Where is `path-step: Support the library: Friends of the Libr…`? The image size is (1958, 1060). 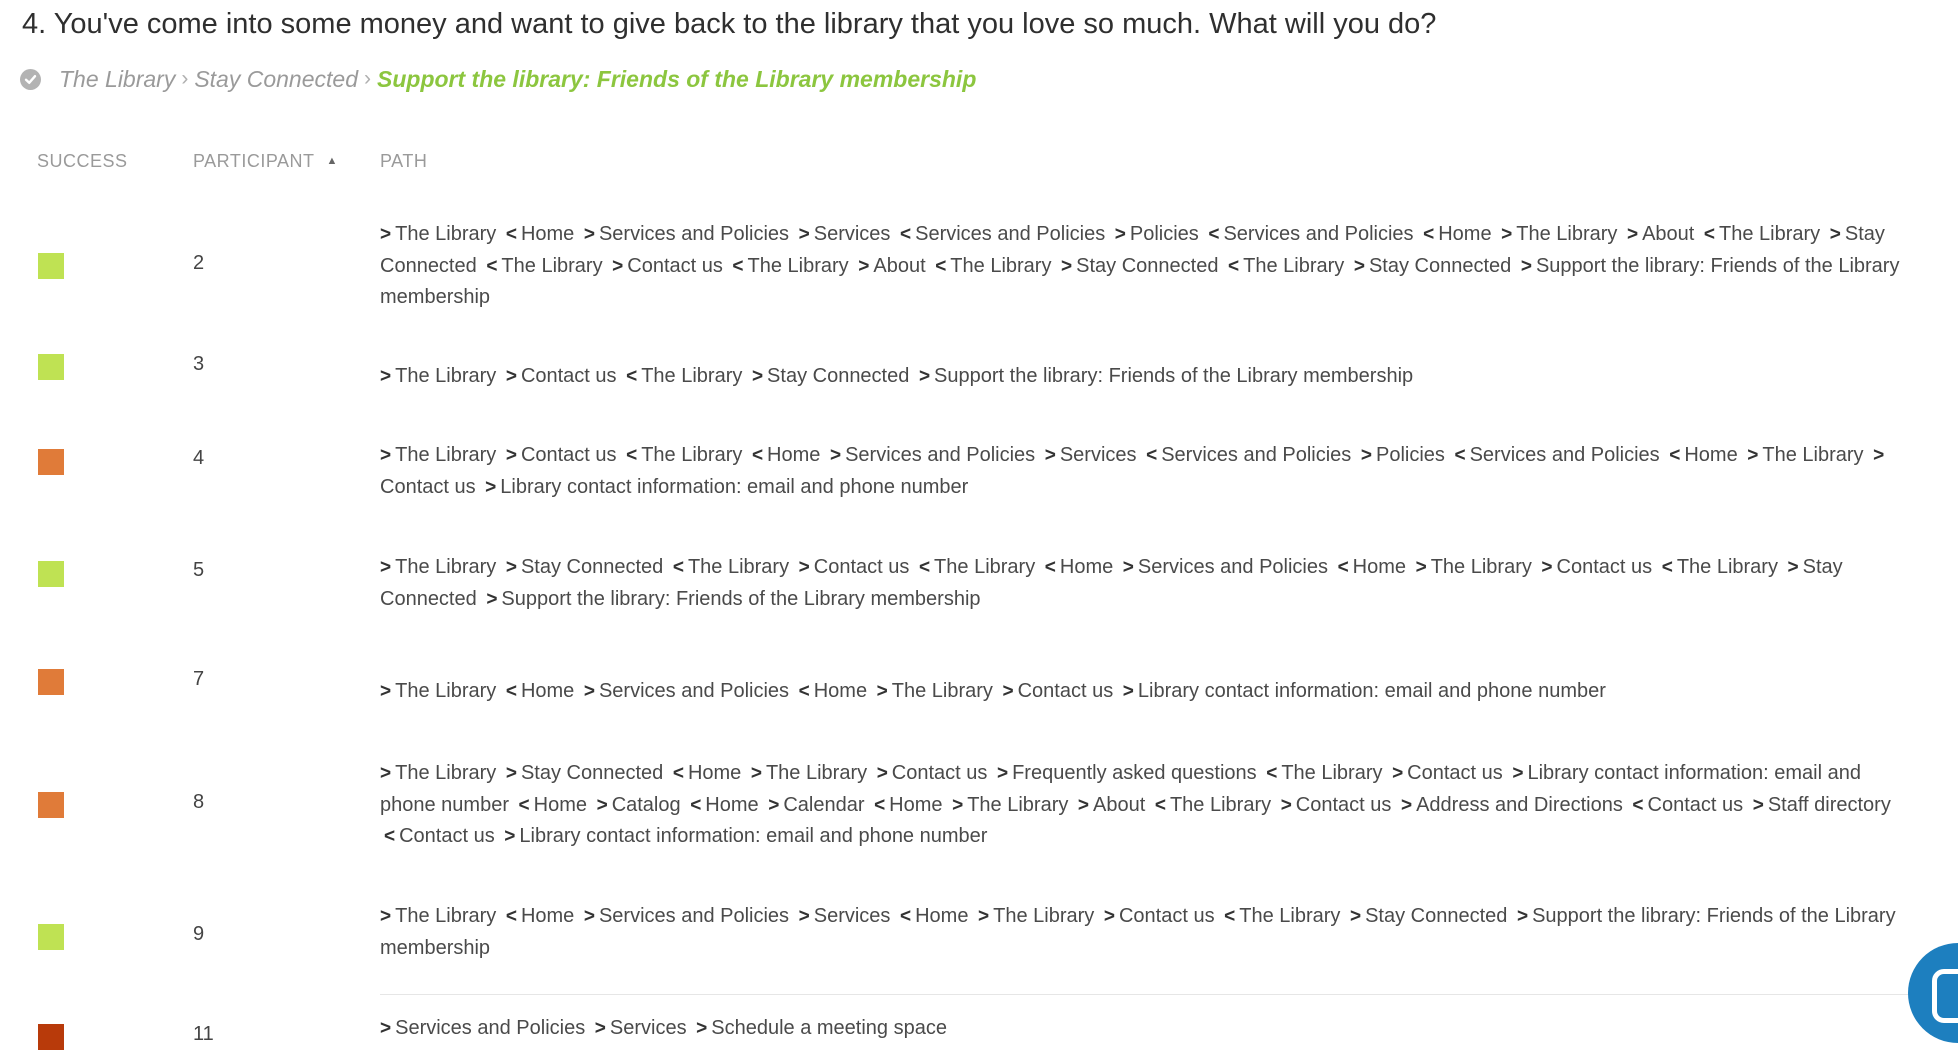
path-step: Support the library: Friends of the Libr… is located at coordinates (741, 598).